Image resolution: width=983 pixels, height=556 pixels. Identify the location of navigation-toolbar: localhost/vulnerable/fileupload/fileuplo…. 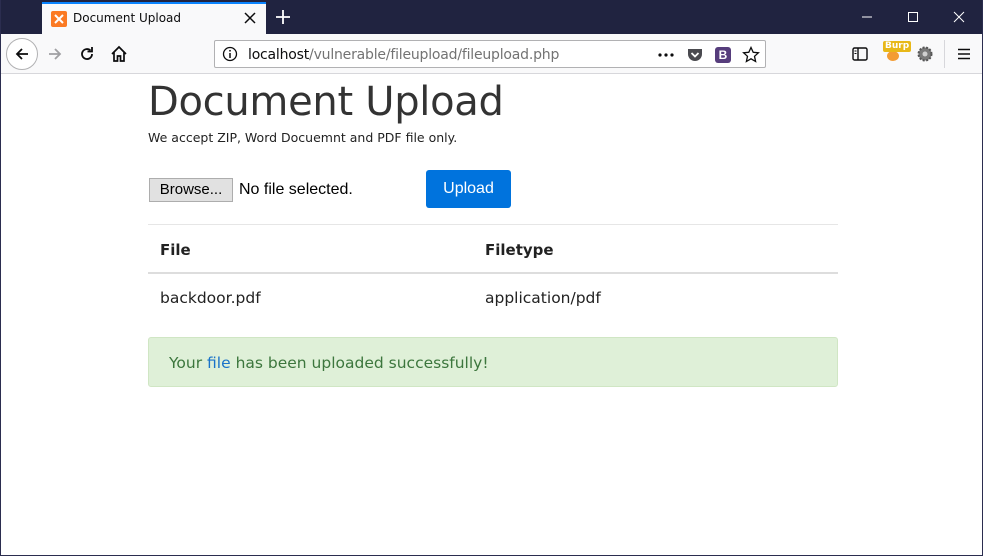
(491, 54).